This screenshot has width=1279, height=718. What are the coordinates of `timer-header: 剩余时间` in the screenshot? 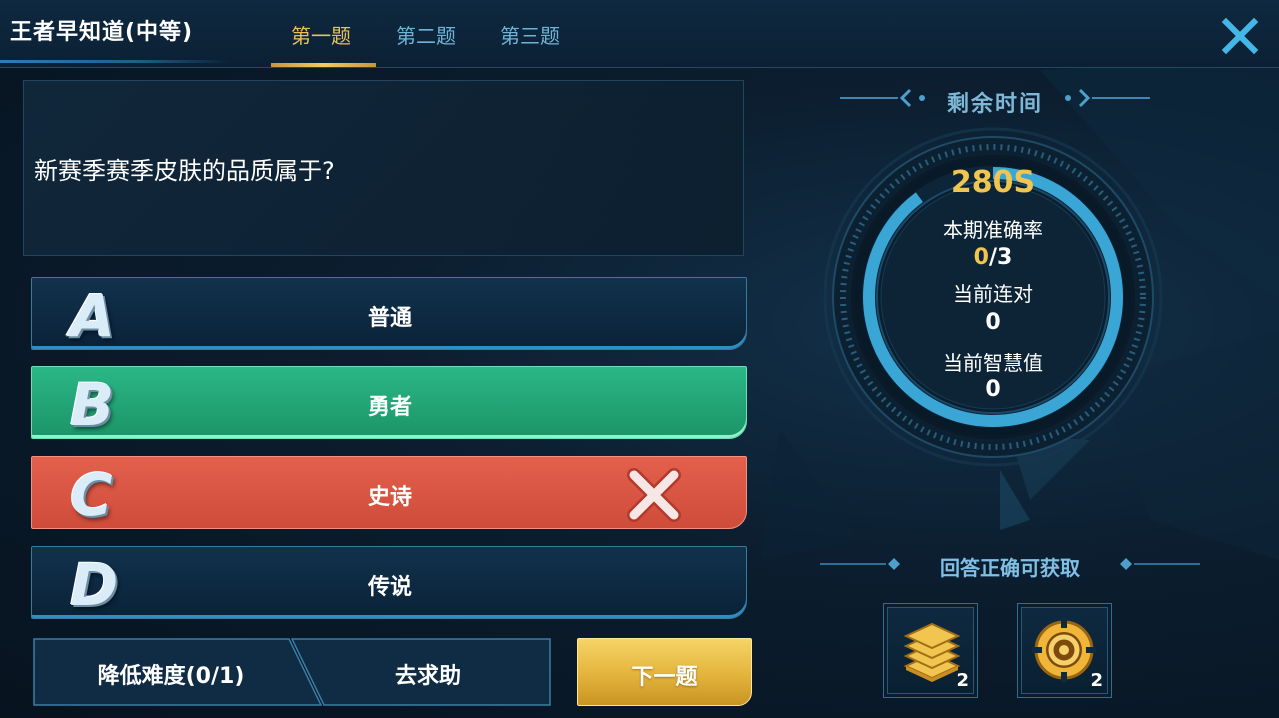 It's located at (995, 65).